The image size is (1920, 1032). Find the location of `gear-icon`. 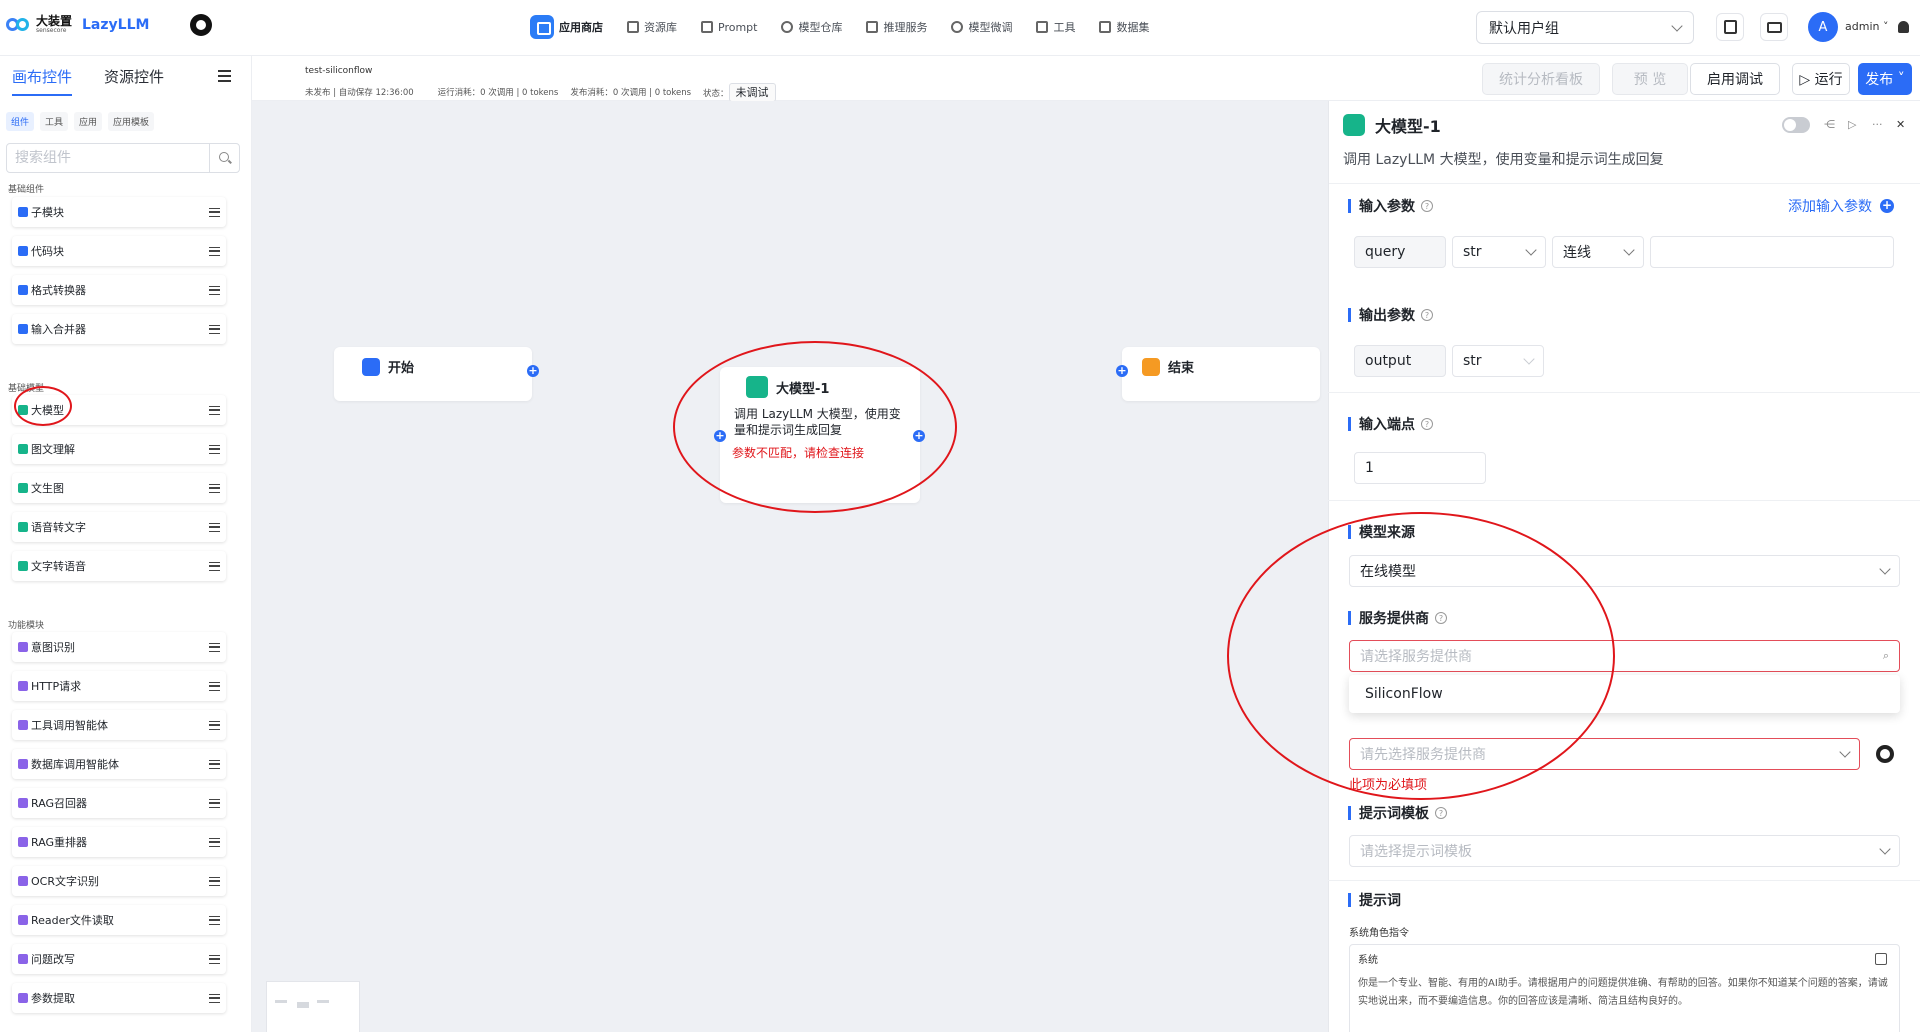

gear-icon is located at coordinates (1885, 754).